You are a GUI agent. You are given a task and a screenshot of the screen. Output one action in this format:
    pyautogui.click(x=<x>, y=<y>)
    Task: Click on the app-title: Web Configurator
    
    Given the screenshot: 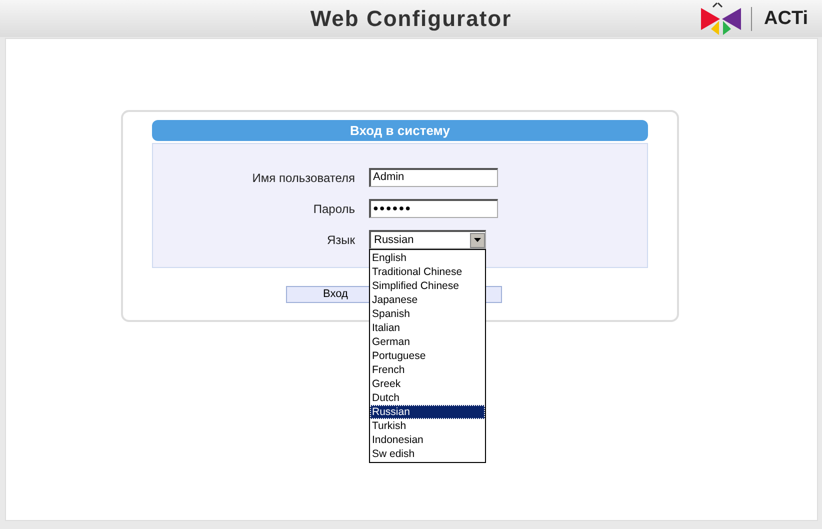 What is the action you would take?
    pyautogui.click(x=411, y=19)
    